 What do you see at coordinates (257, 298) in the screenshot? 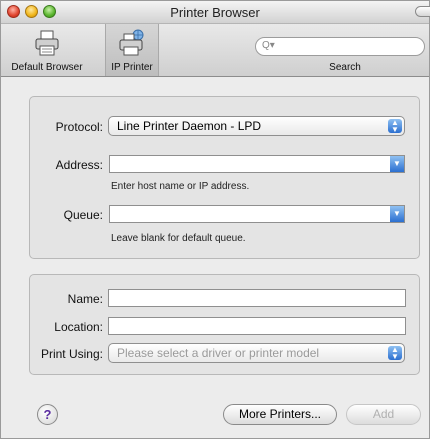
I see `name-field` at bounding box center [257, 298].